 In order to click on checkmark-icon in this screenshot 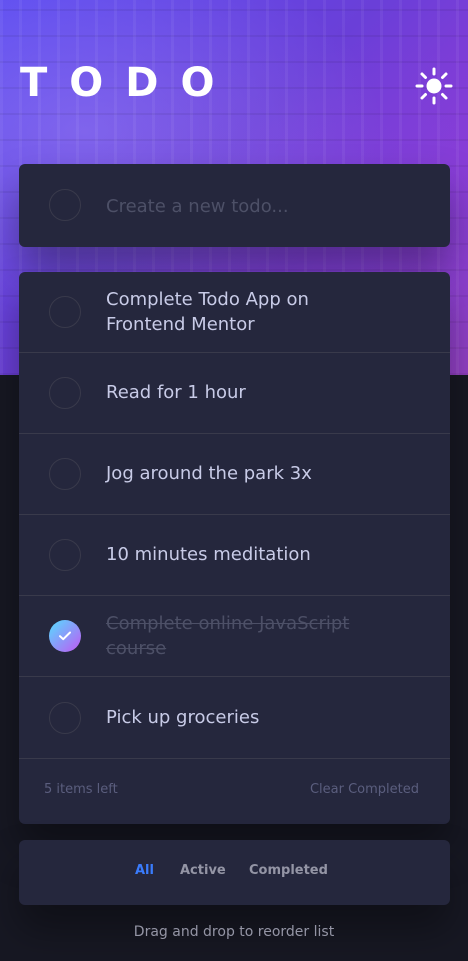, I will do `click(65, 636)`.